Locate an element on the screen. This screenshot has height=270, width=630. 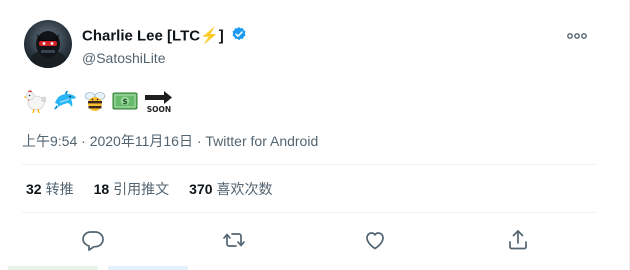
reply-icon is located at coordinates (93, 241).